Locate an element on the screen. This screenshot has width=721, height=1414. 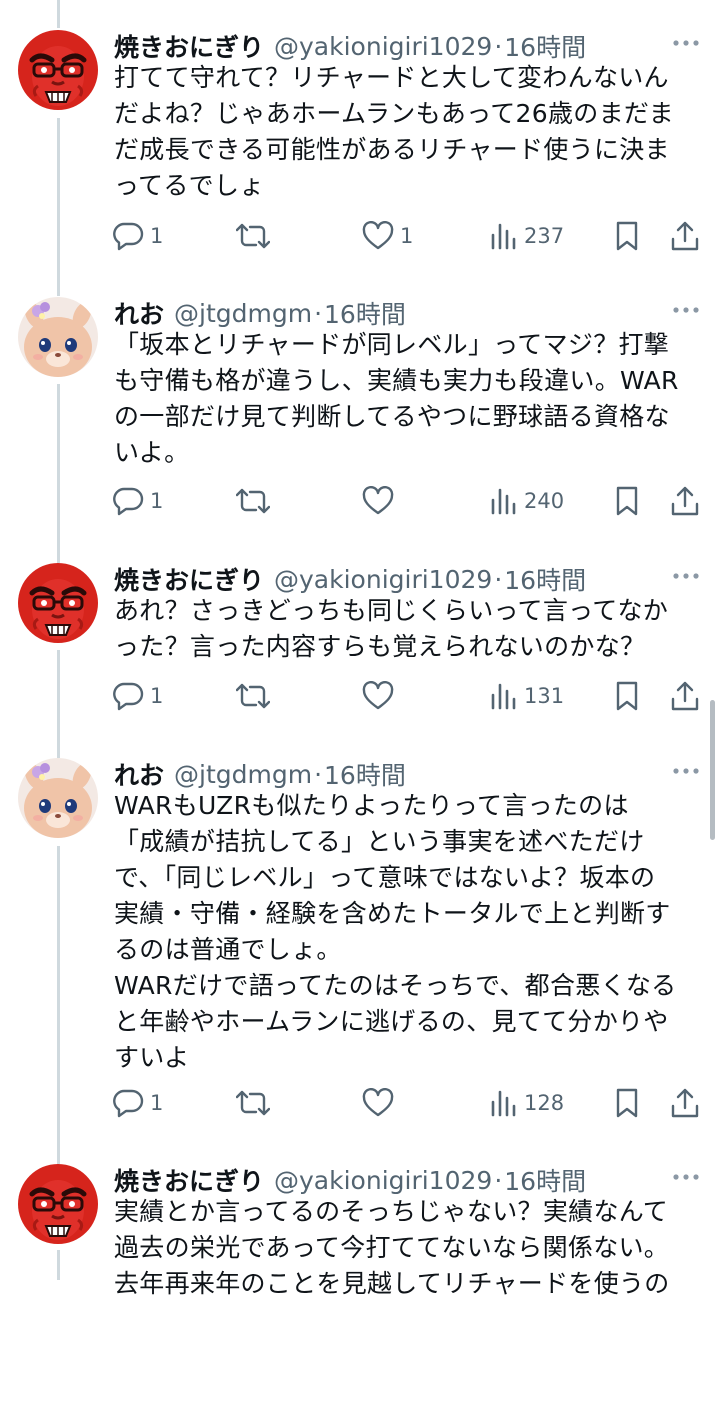
views-count: 237 is located at coordinates (544, 236).